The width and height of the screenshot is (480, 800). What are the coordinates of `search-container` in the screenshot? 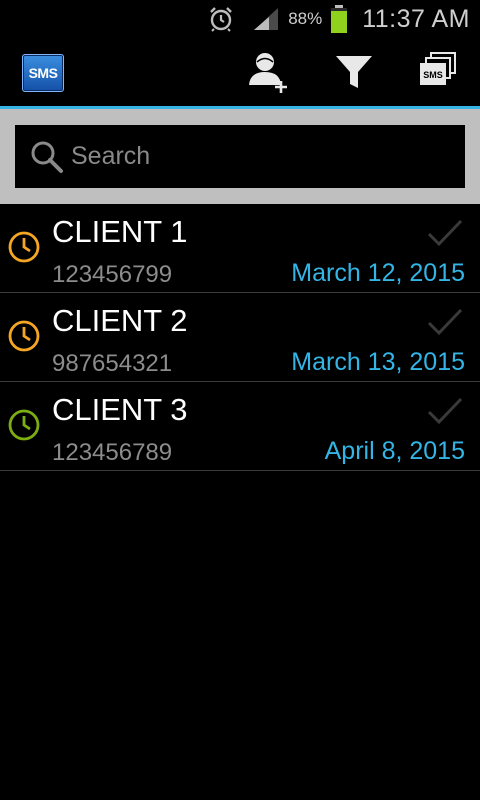 It's located at (240, 156).